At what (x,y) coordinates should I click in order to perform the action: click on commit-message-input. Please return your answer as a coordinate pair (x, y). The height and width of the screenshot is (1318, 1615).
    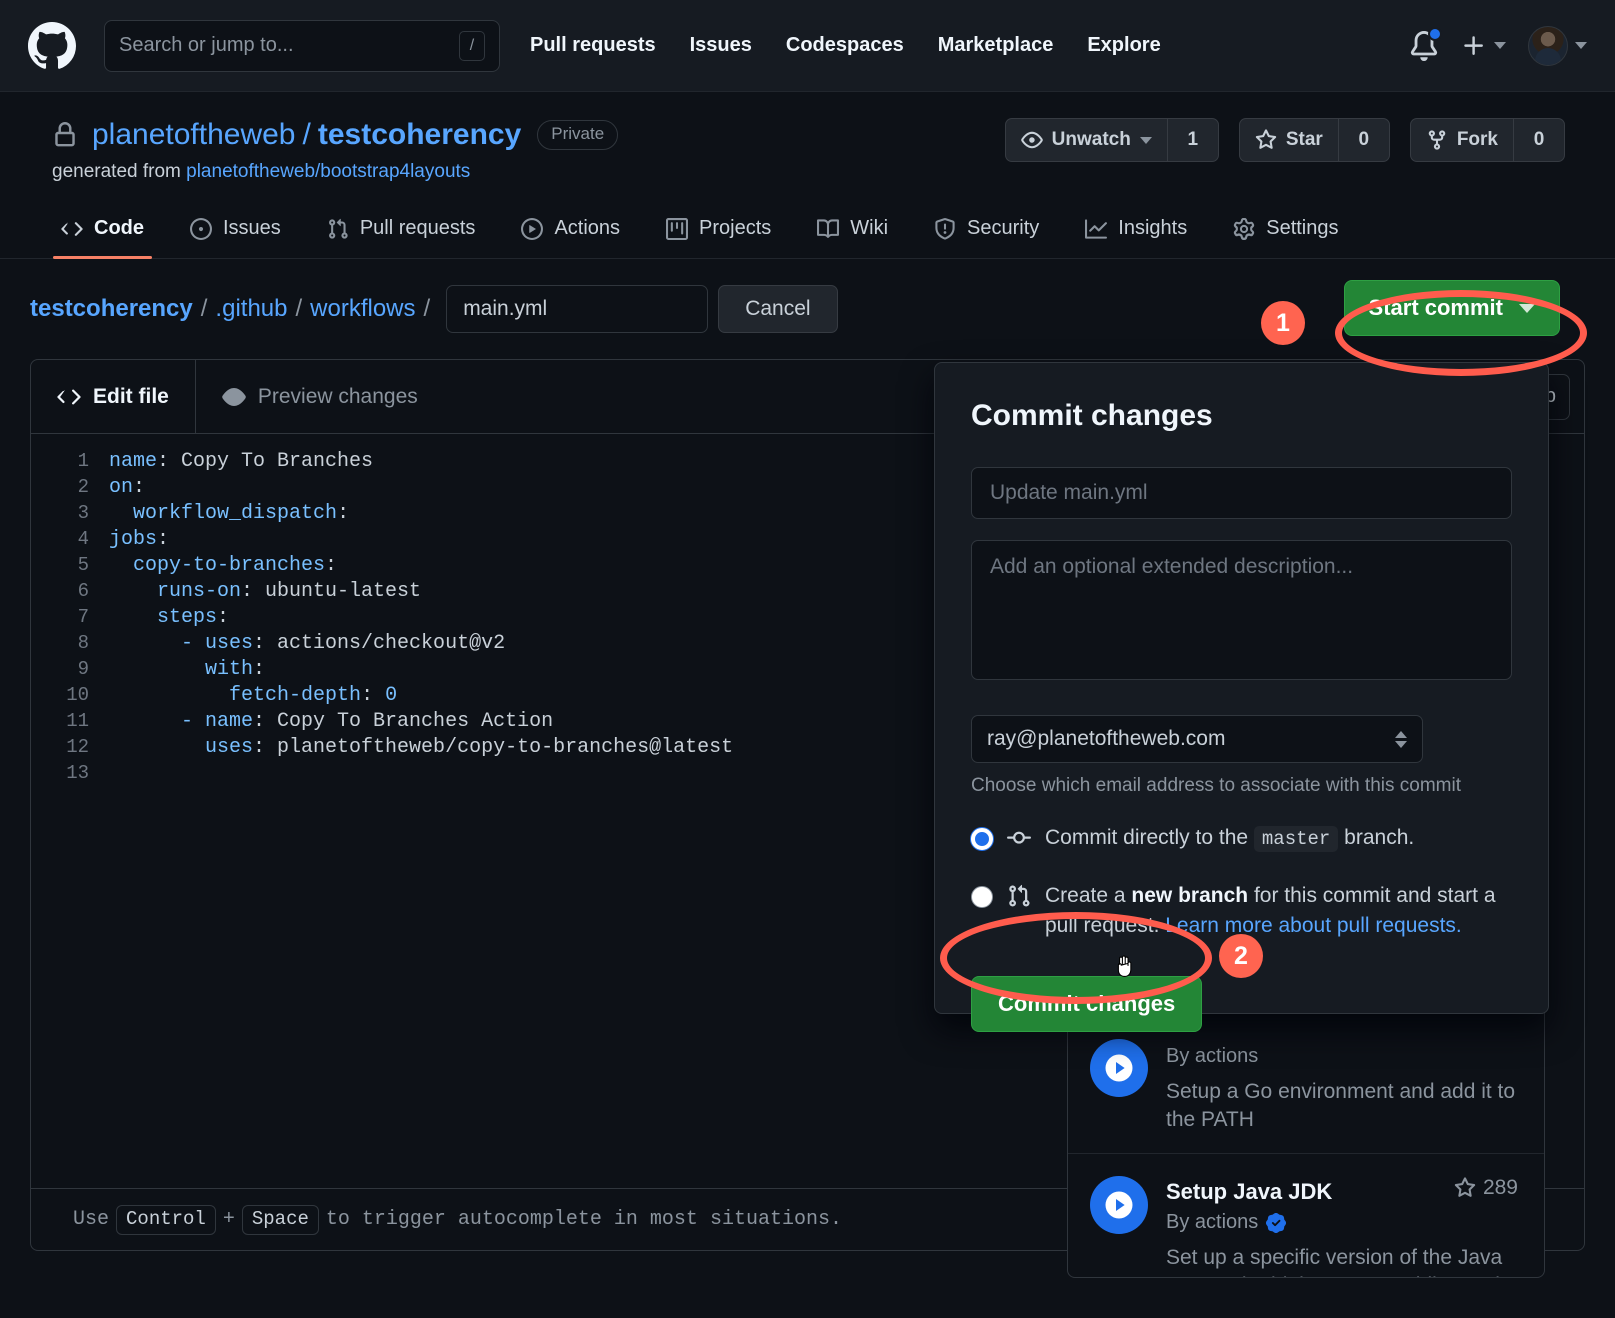
    Looking at the image, I should click on (1241, 493).